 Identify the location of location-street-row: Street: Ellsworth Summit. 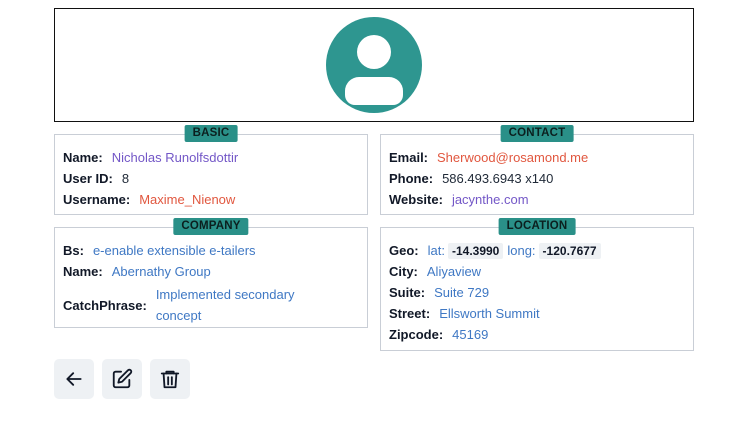
(537, 313).